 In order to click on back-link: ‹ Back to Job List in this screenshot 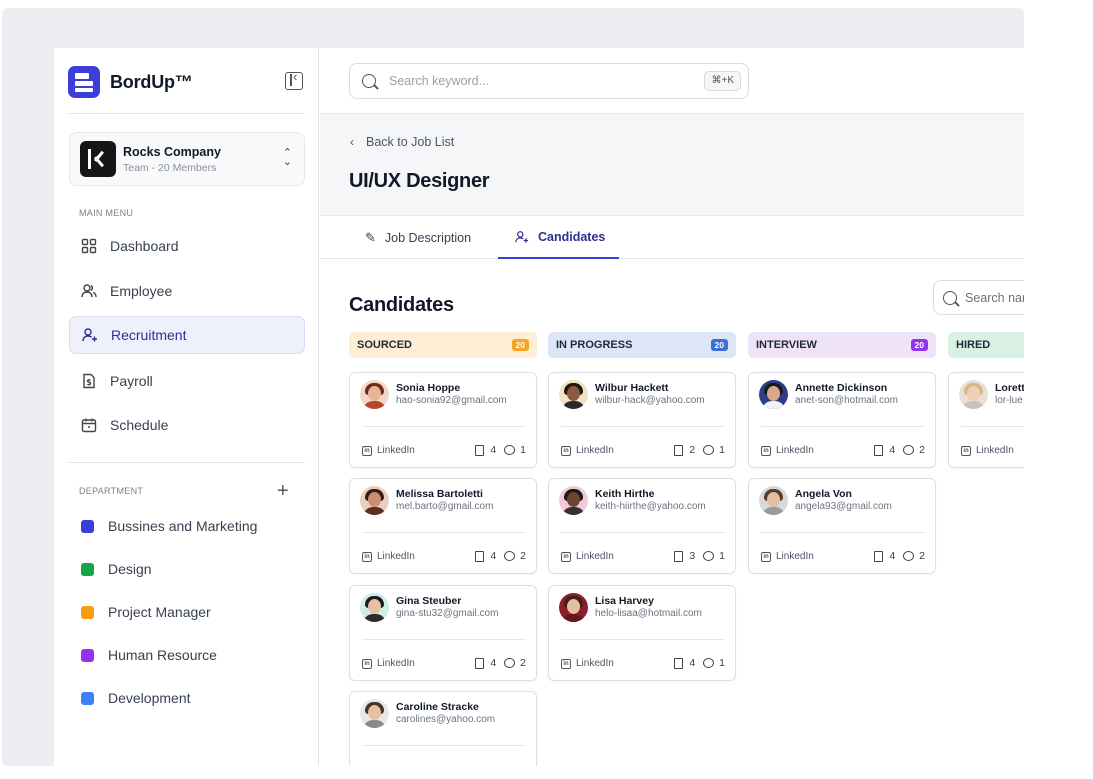, I will do `click(402, 142)`.